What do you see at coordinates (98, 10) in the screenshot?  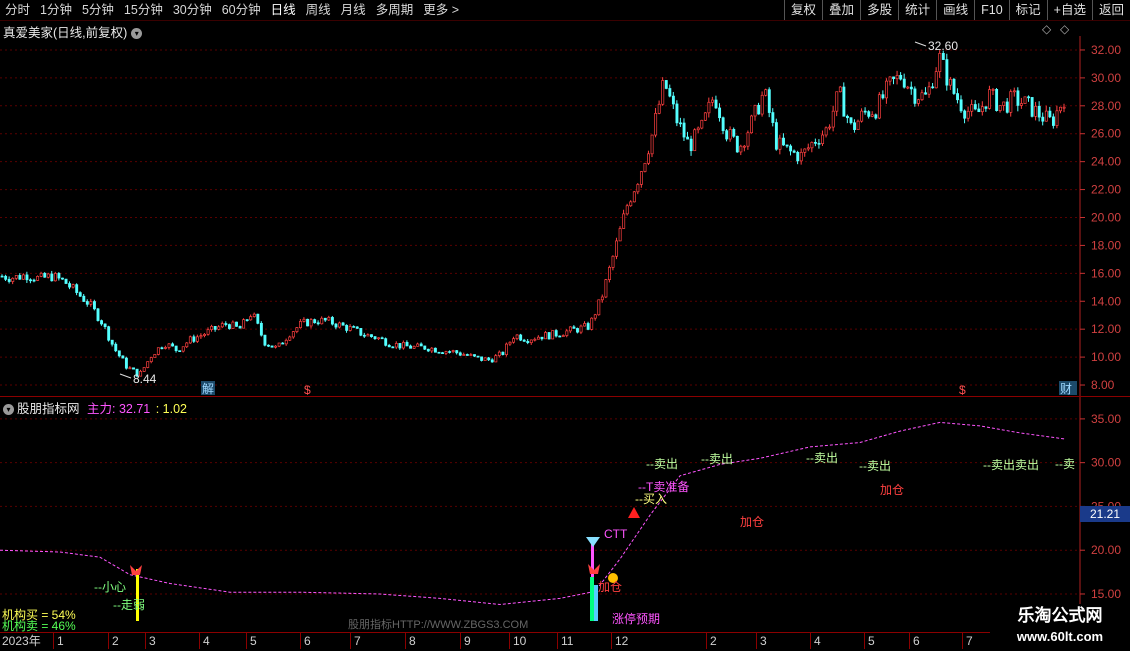 I see `tab-5min: 5分钟` at bounding box center [98, 10].